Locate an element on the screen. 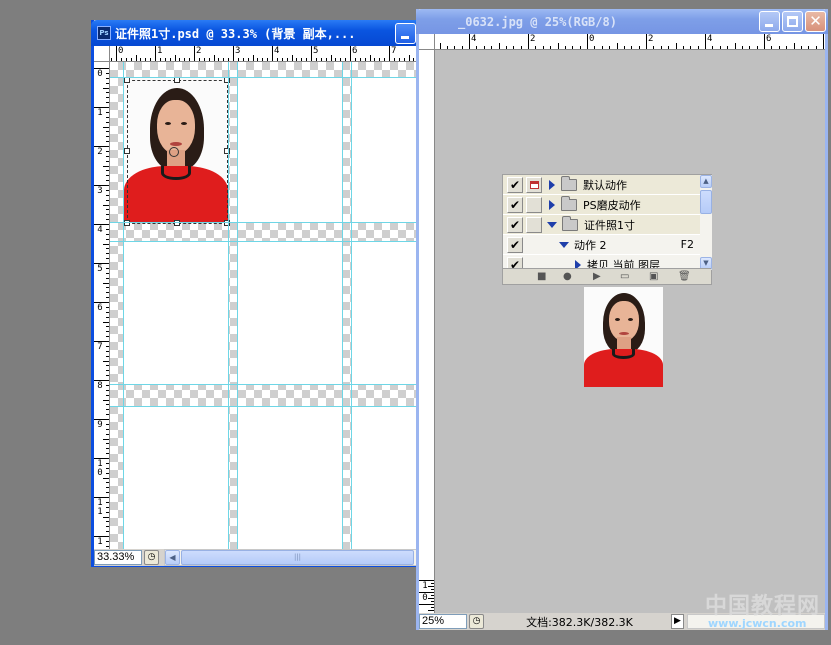 The image size is (831, 645). ruler-label: 8 is located at coordinates (100, 386).